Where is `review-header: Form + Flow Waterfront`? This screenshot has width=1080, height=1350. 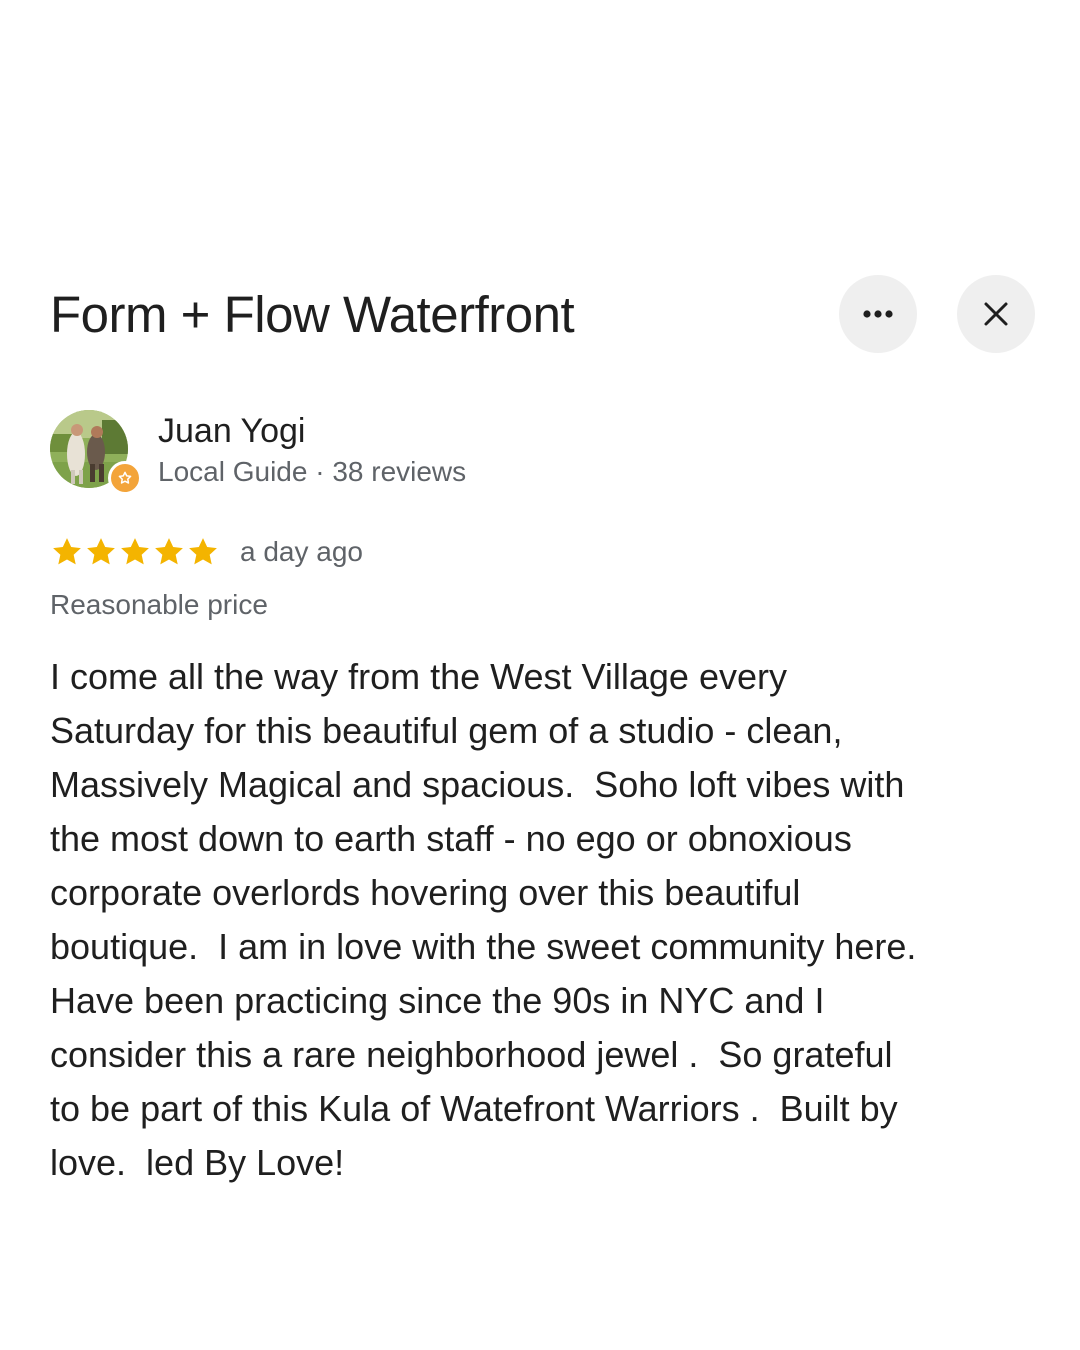
review-header: Form + Flow Waterfront is located at coordinates (545, 314).